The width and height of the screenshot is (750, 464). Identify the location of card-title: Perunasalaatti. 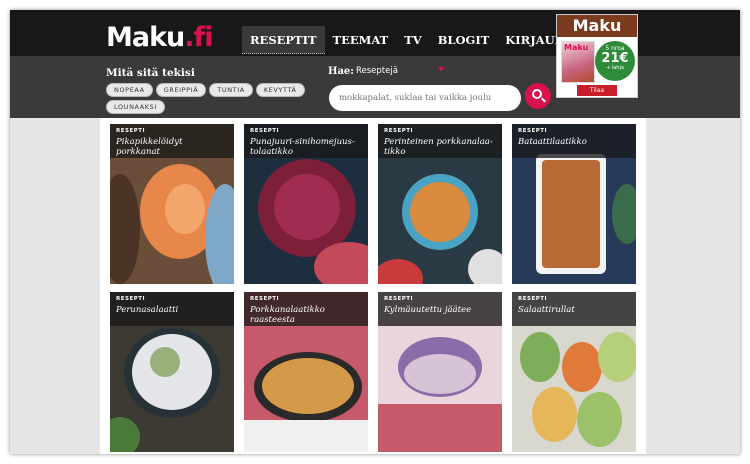
(147, 310).